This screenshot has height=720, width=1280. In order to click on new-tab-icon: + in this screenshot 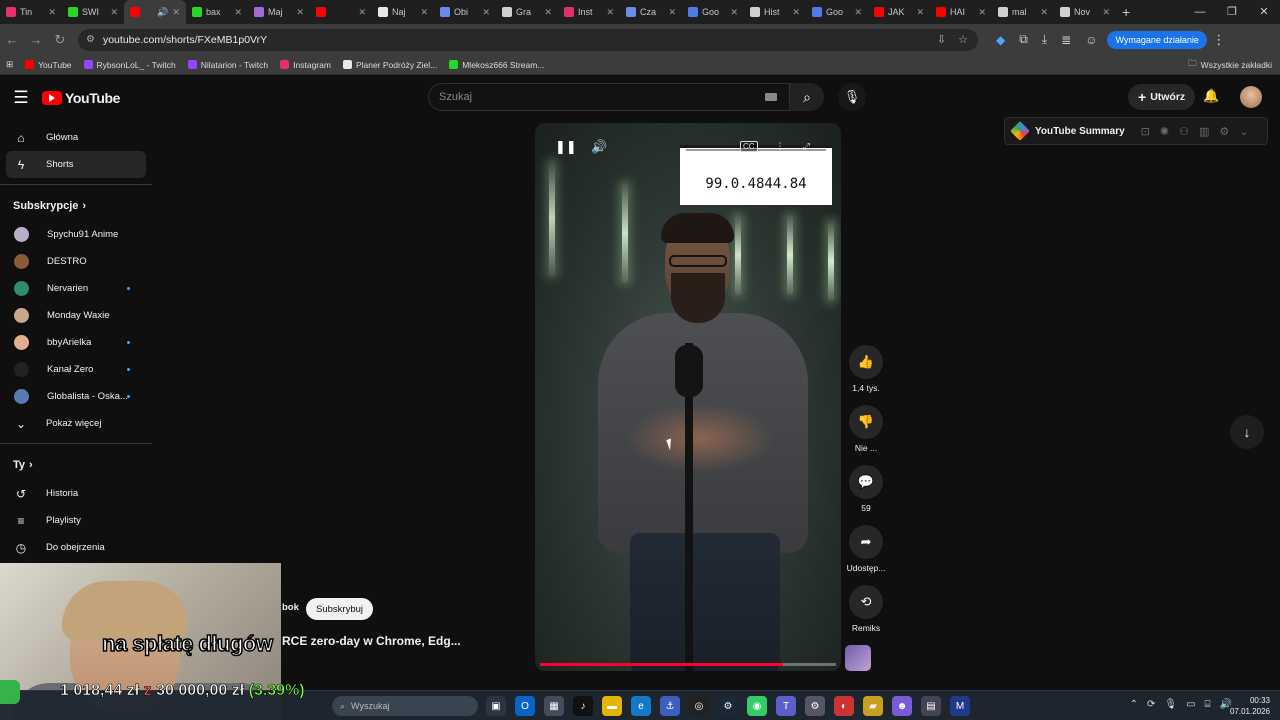, I will do `click(1126, 12)`.